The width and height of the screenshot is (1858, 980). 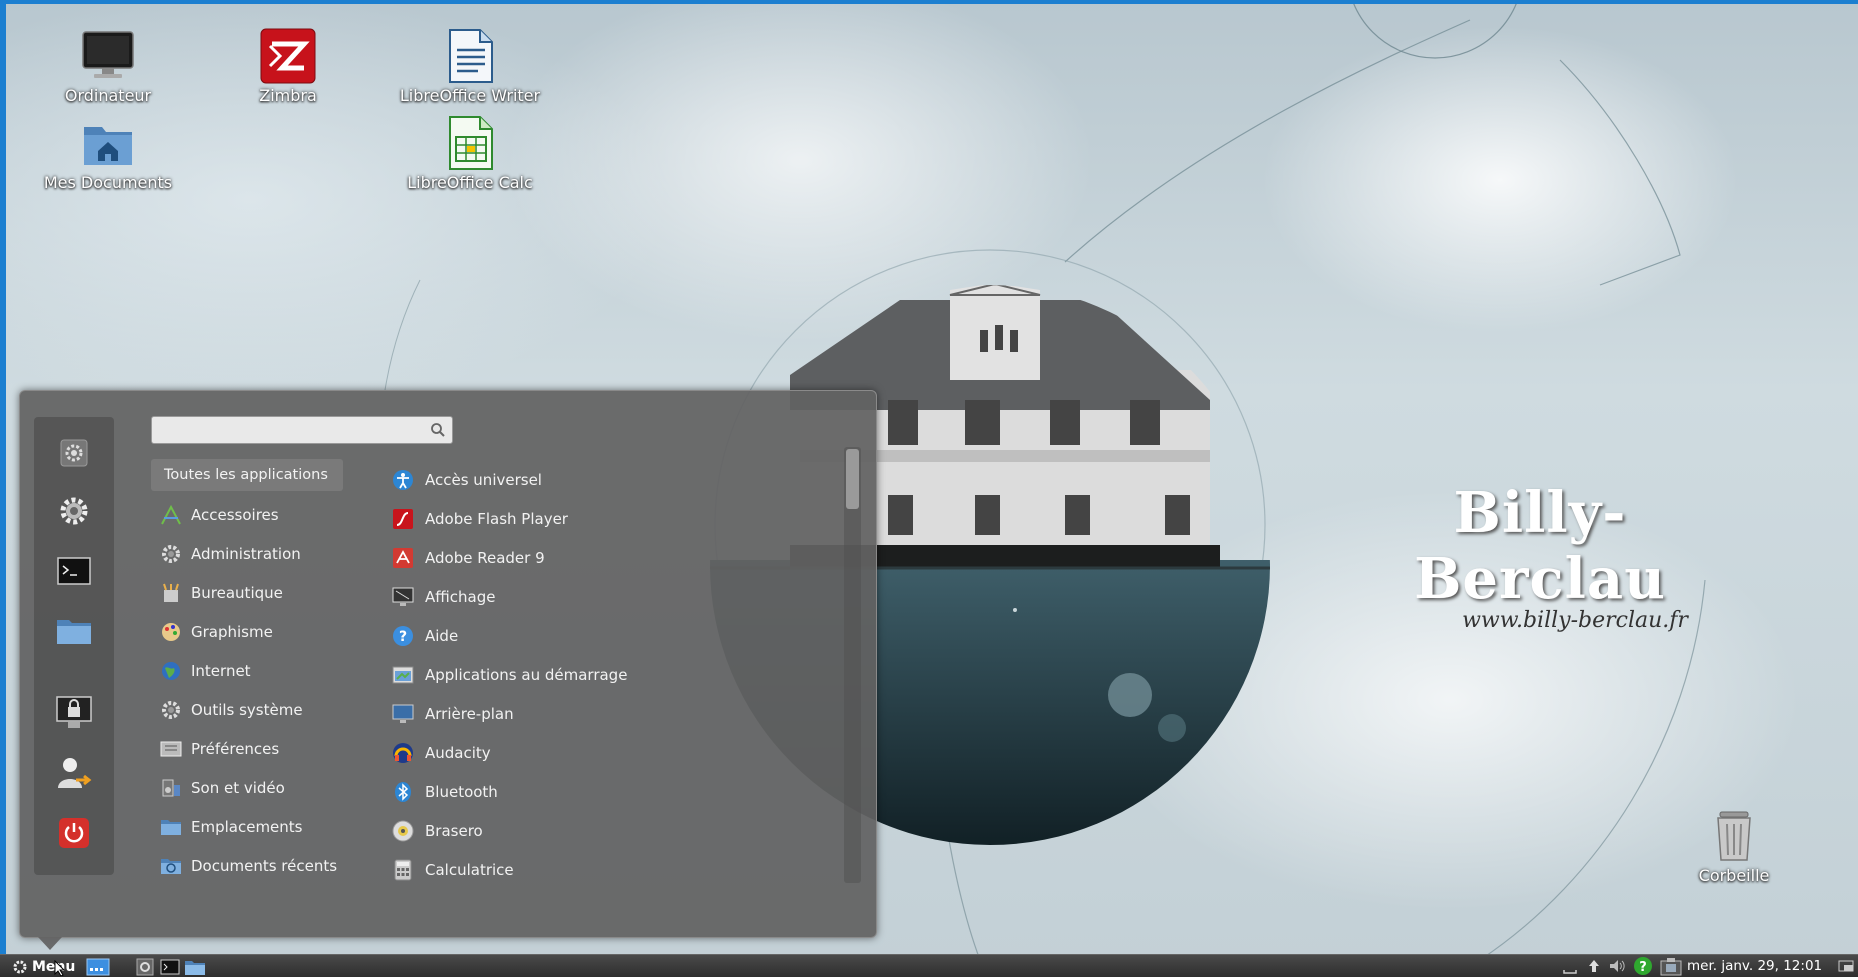 I want to click on category-internet: Internet, so click(x=251, y=670).